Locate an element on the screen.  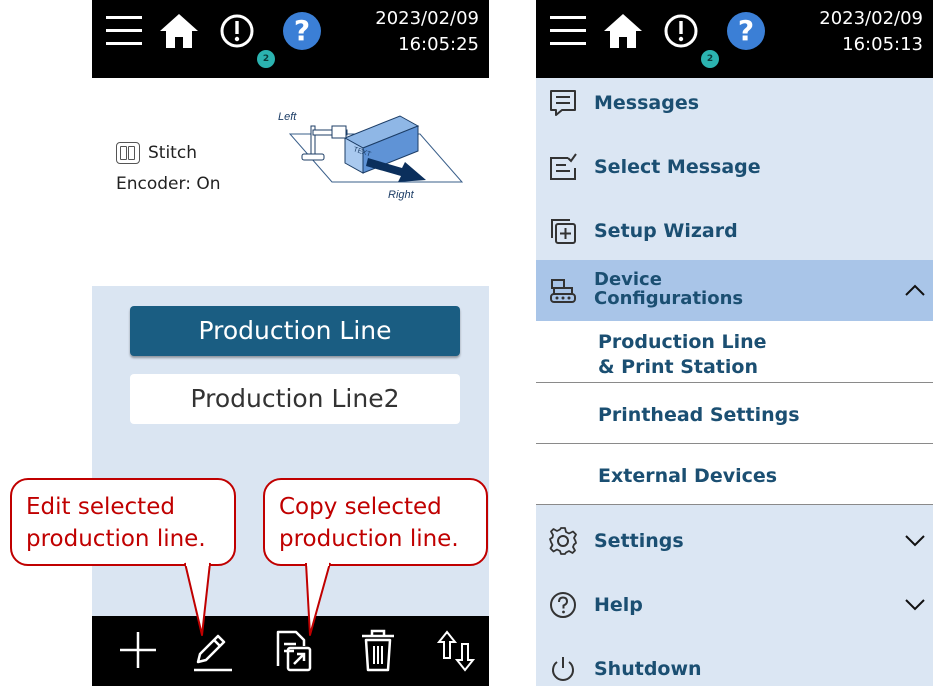
menu-label-line2: Configurations is located at coordinates (669, 298).